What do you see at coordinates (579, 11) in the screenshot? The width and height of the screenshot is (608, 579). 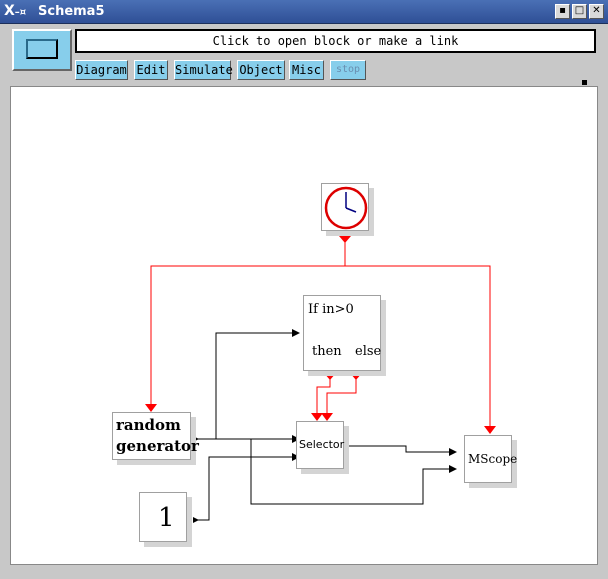 I see `maximize-button: □` at bounding box center [579, 11].